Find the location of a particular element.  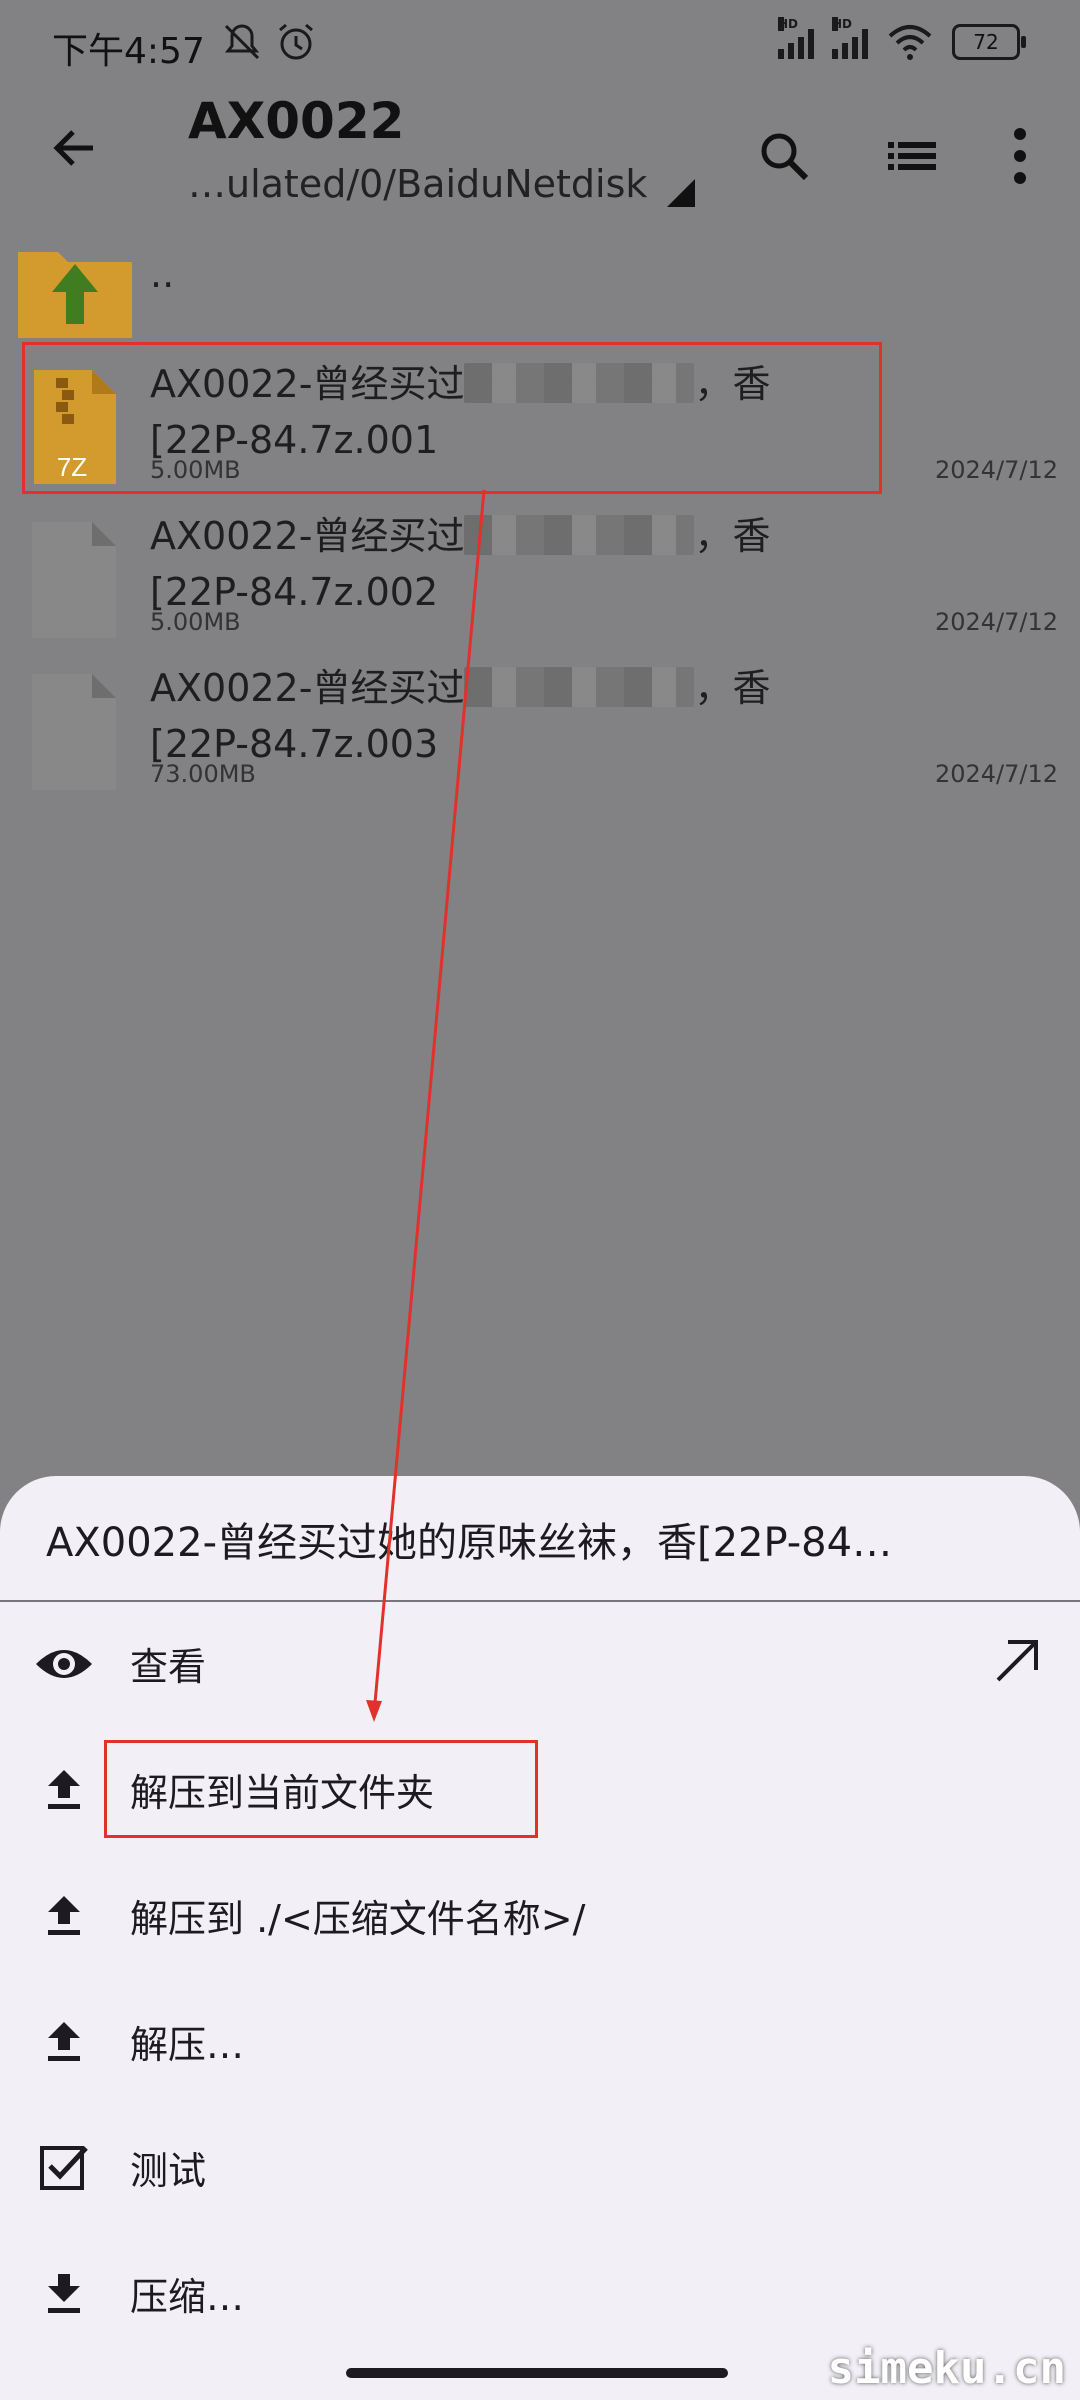

watermark: simeku.cn is located at coordinates (946, 2368).